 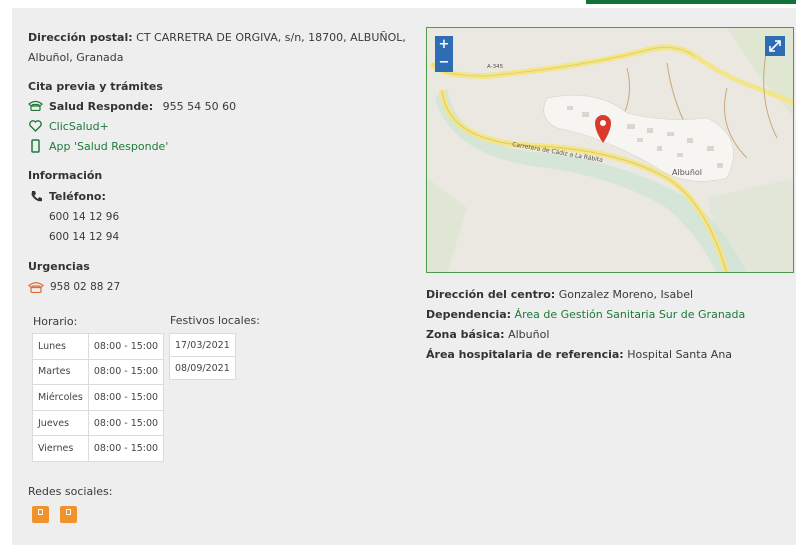 I want to click on holiday-date: 08/09/2021, so click(x=202, y=368).